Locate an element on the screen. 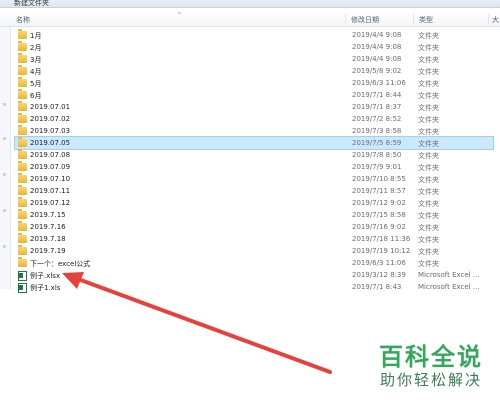  watermark-subtitle: 助你轻松解决 is located at coordinates (430, 380).